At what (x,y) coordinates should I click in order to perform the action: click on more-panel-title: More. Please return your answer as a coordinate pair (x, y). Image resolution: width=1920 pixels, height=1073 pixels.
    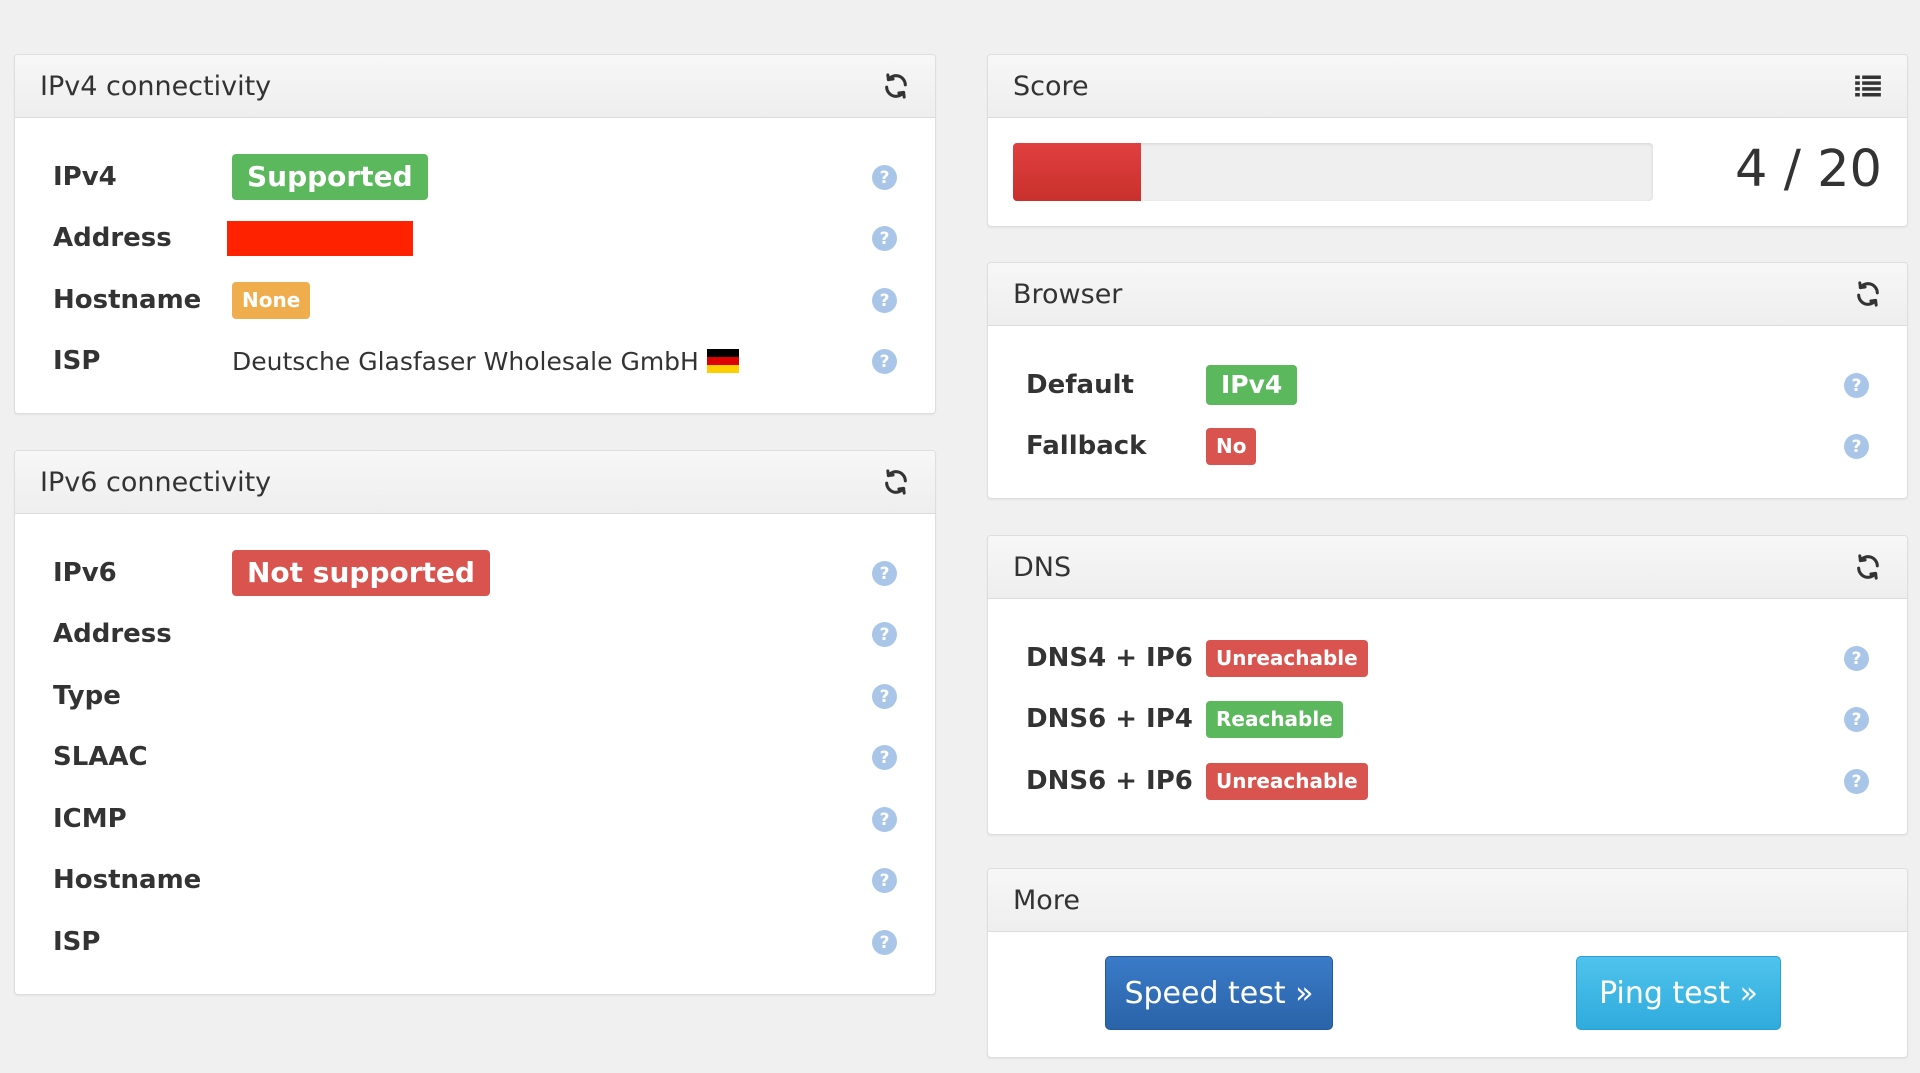
    Looking at the image, I should click on (1046, 900).